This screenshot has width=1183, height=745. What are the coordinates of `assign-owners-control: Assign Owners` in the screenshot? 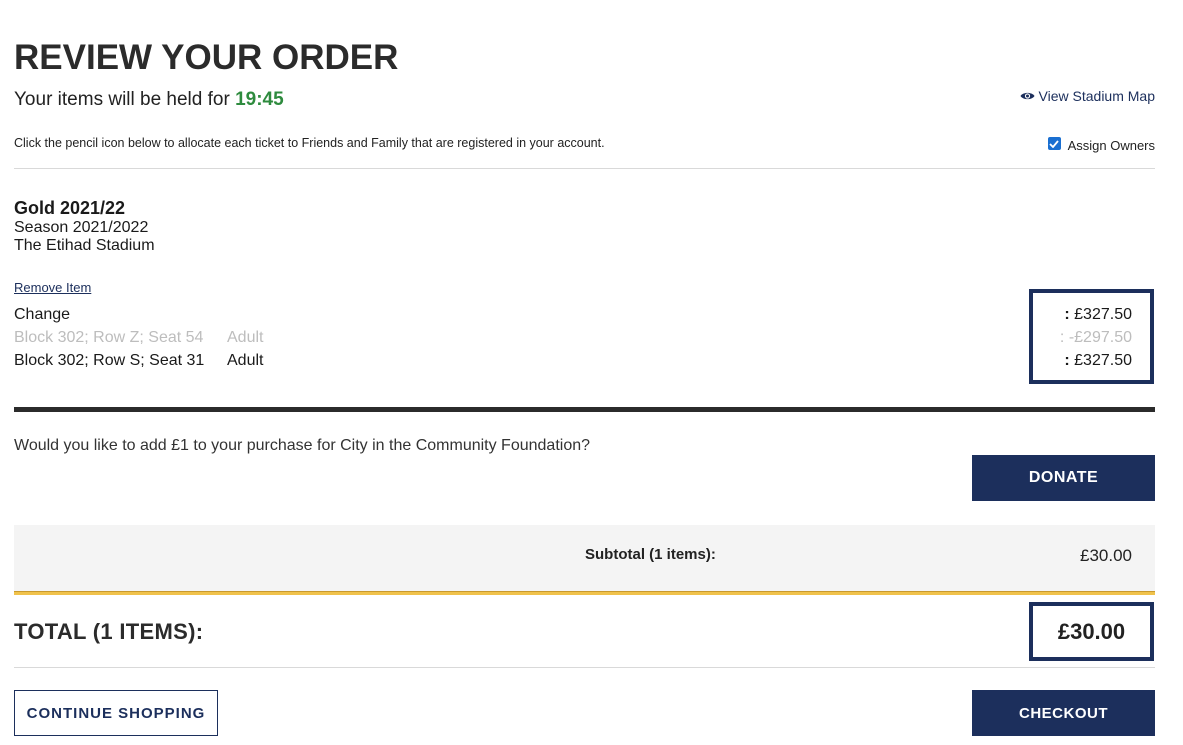 It's located at (1101, 145).